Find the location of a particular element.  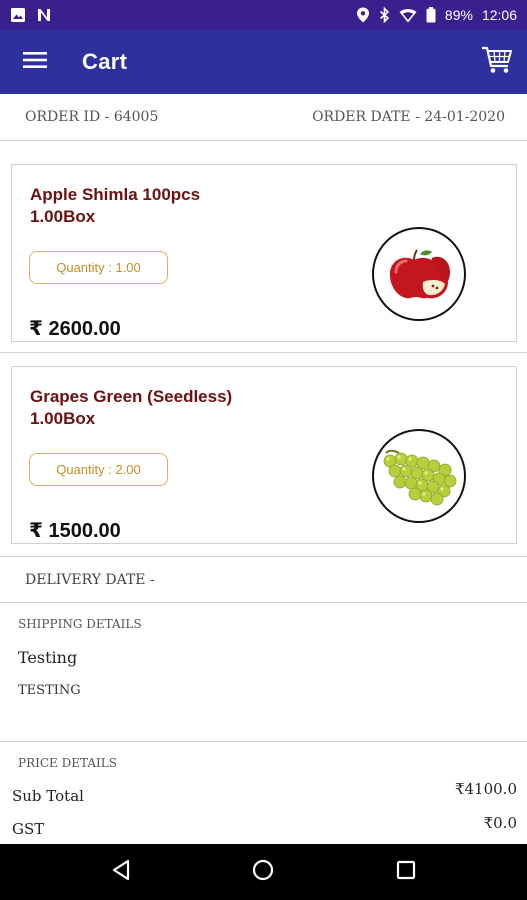

quantity-badge: Quantity : 2.00 is located at coordinates (98, 469).